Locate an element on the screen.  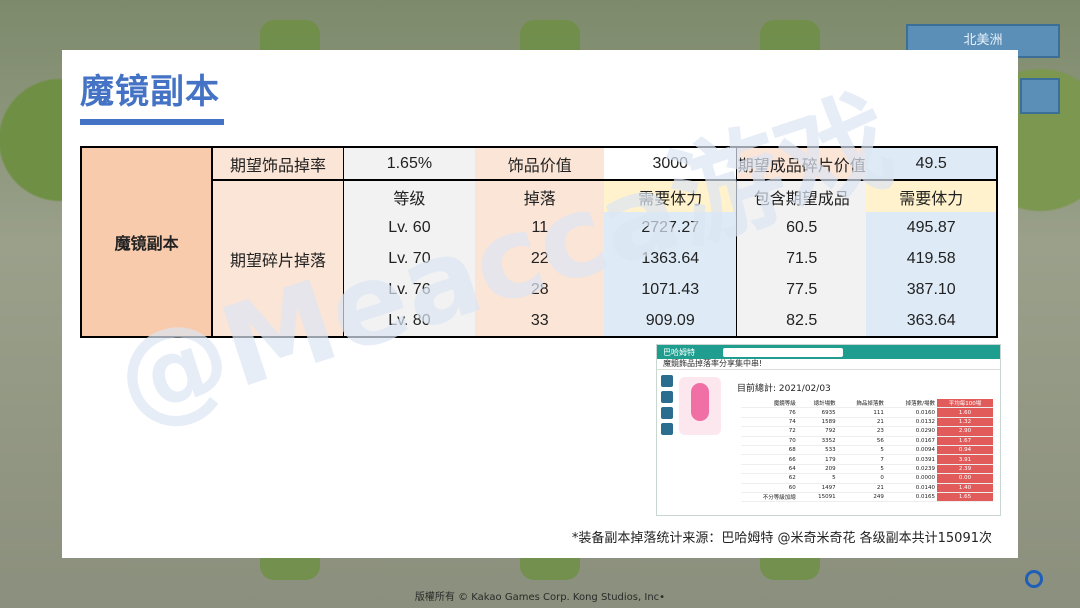
screenshot-cell: 792 is located at coordinates (817, 431).